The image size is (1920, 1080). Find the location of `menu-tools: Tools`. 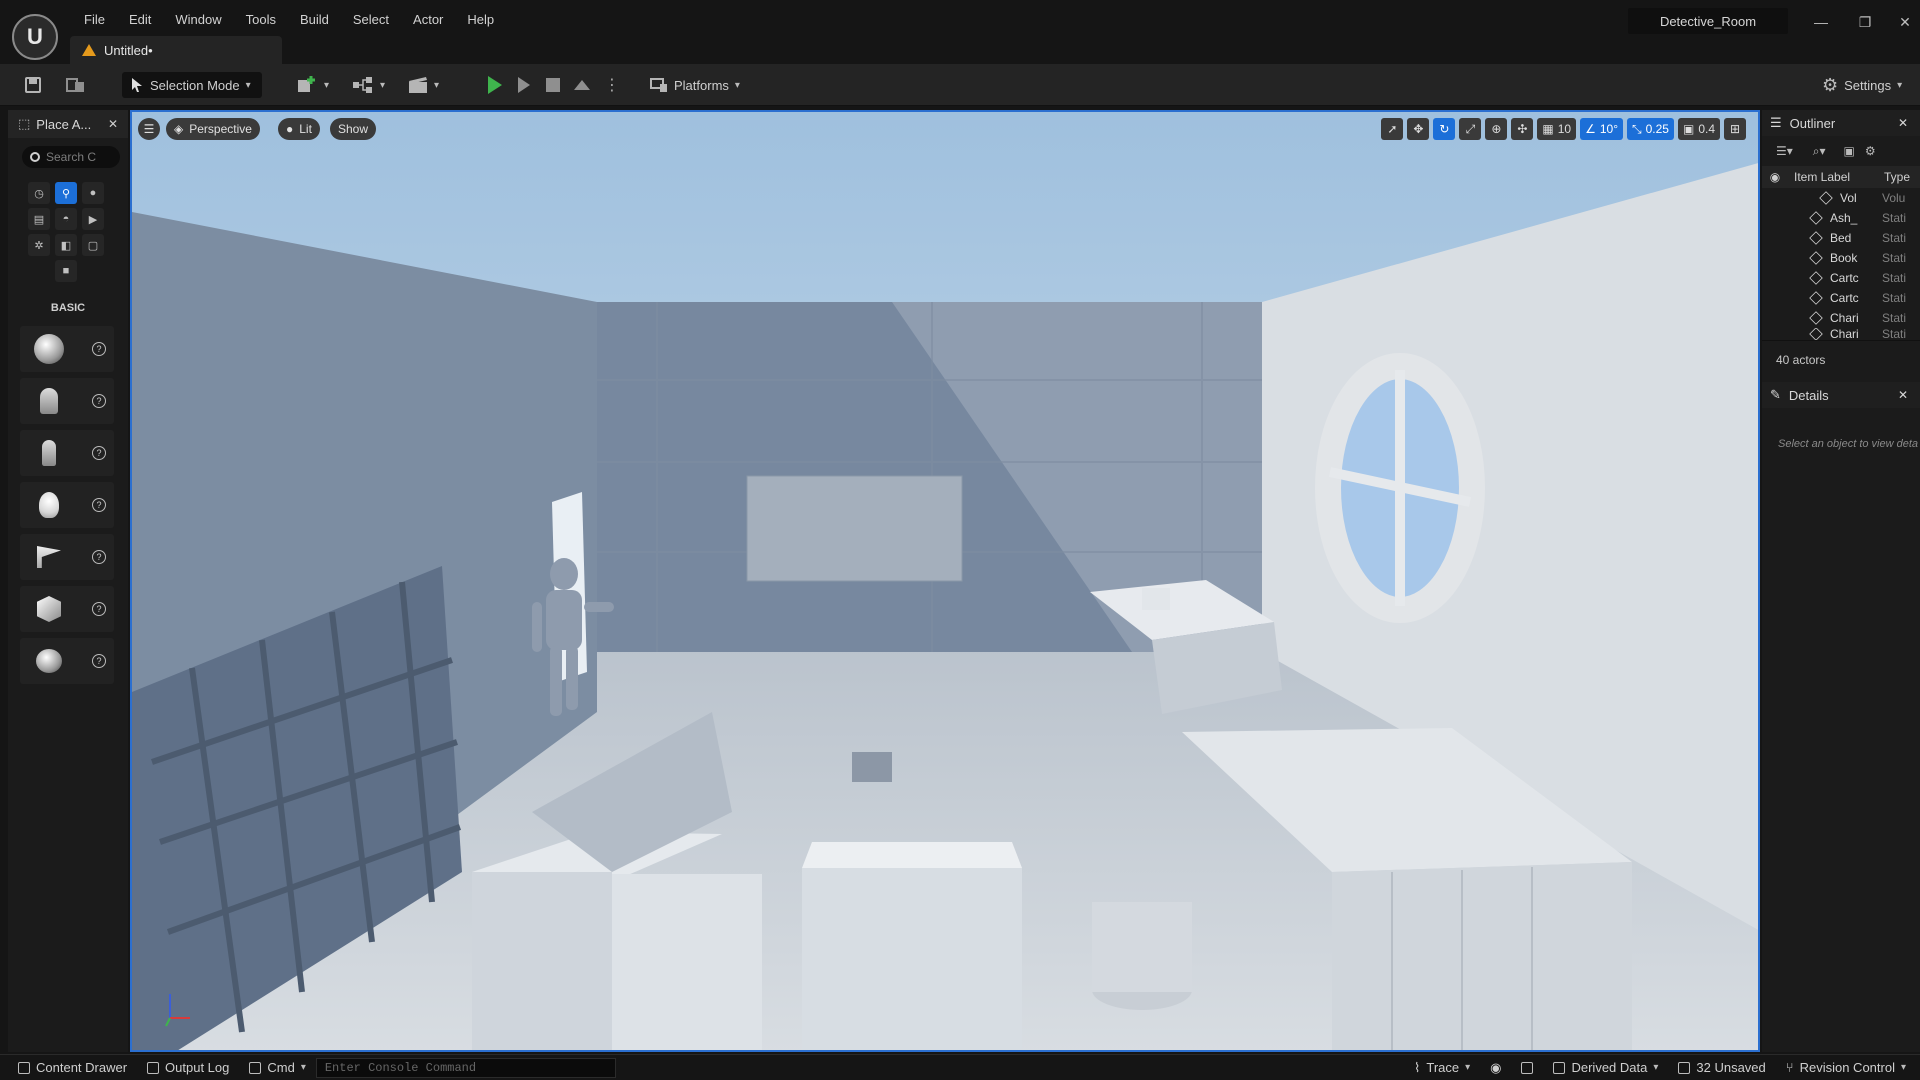

menu-tools: Tools is located at coordinates (261, 19).